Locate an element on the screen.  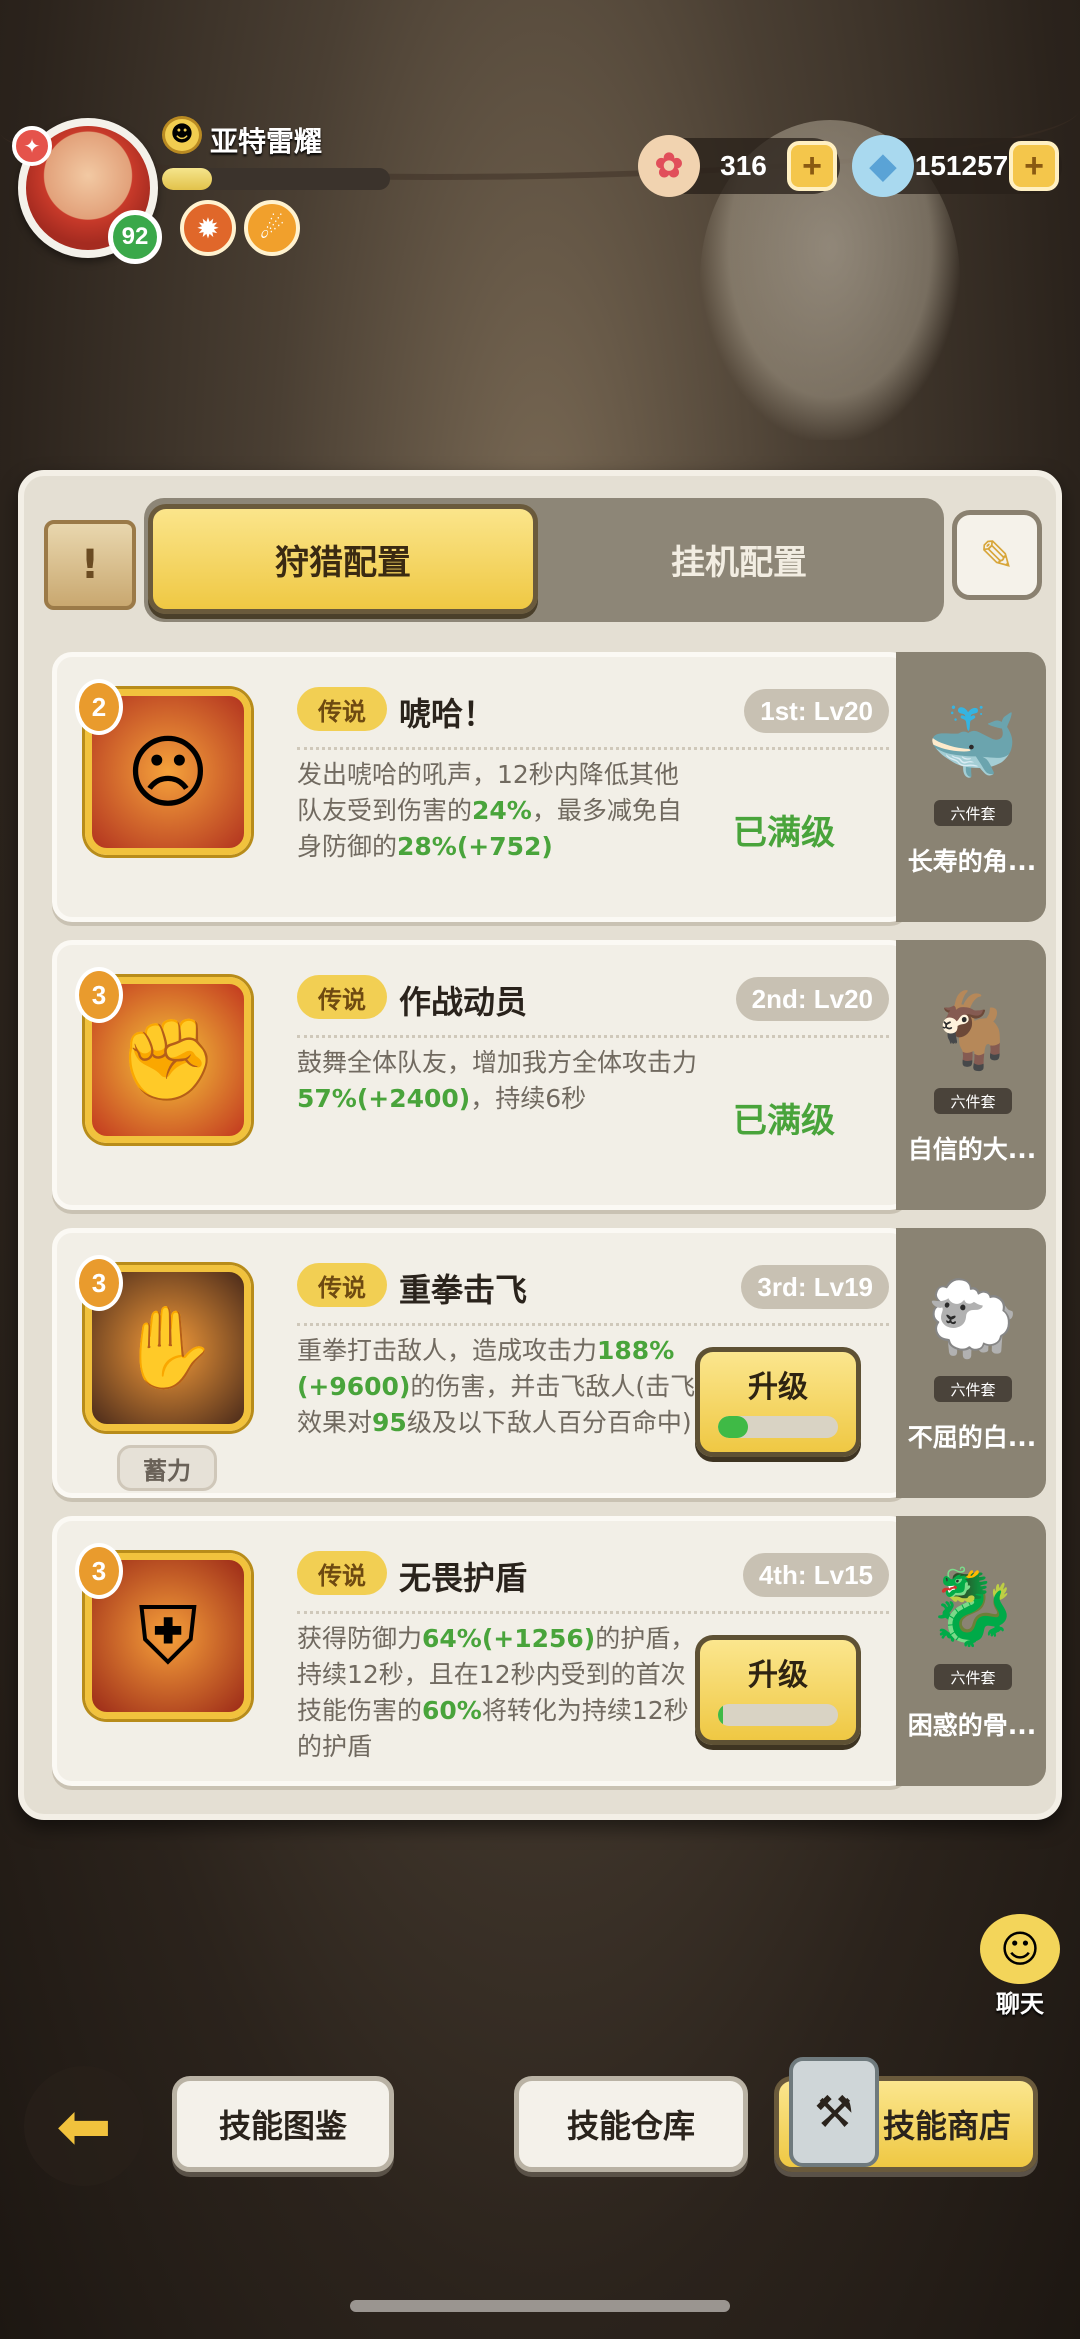
skill-shop-button: ⚒ 技能商店 is located at coordinates (906, 2114).